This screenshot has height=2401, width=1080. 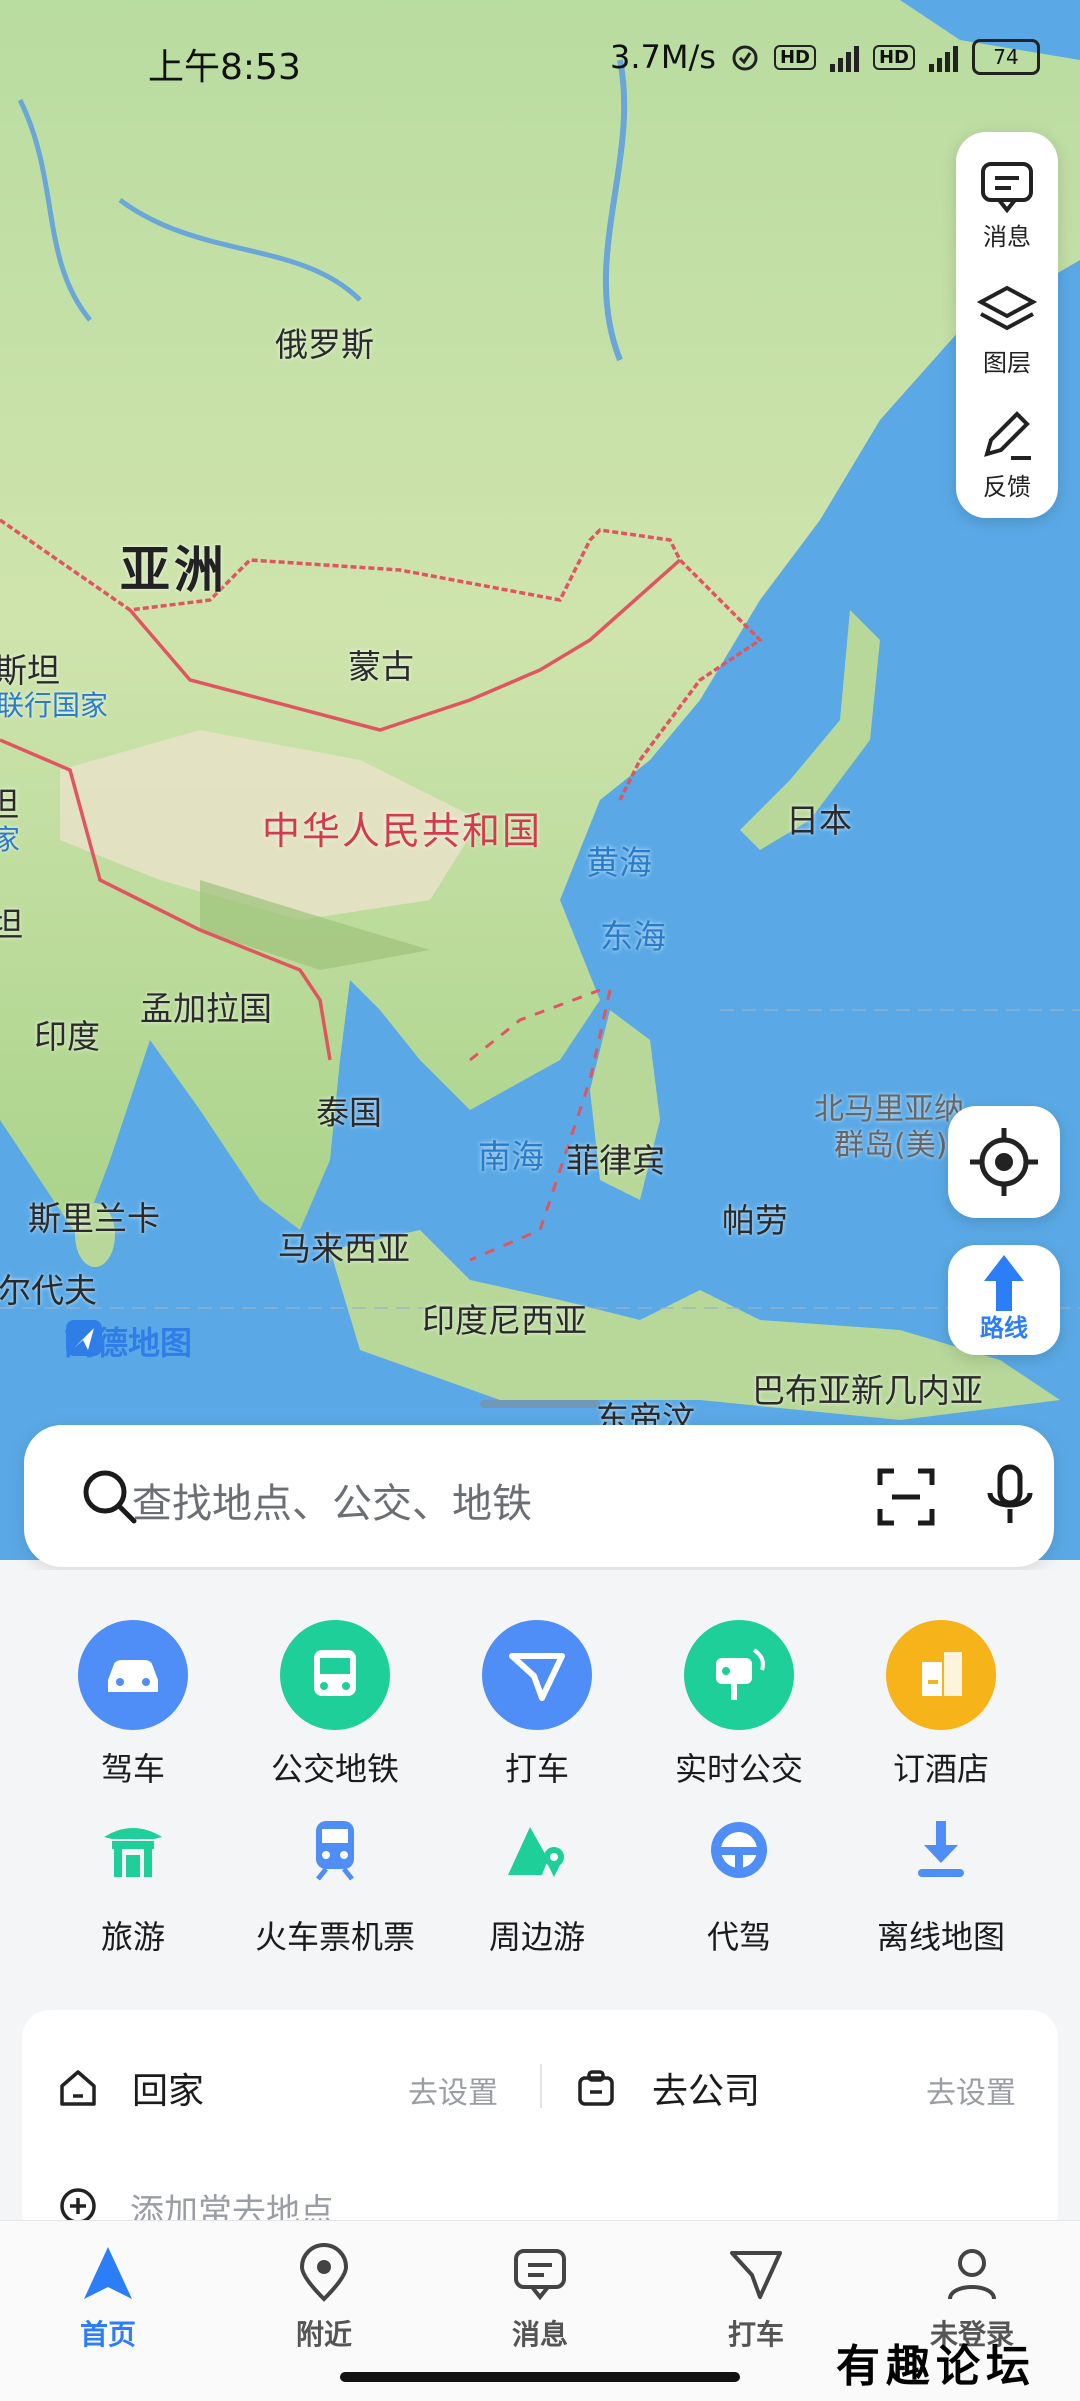 What do you see at coordinates (972, 2274) in the screenshot?
I see `user-icon` at bounding box center [972, 2274].